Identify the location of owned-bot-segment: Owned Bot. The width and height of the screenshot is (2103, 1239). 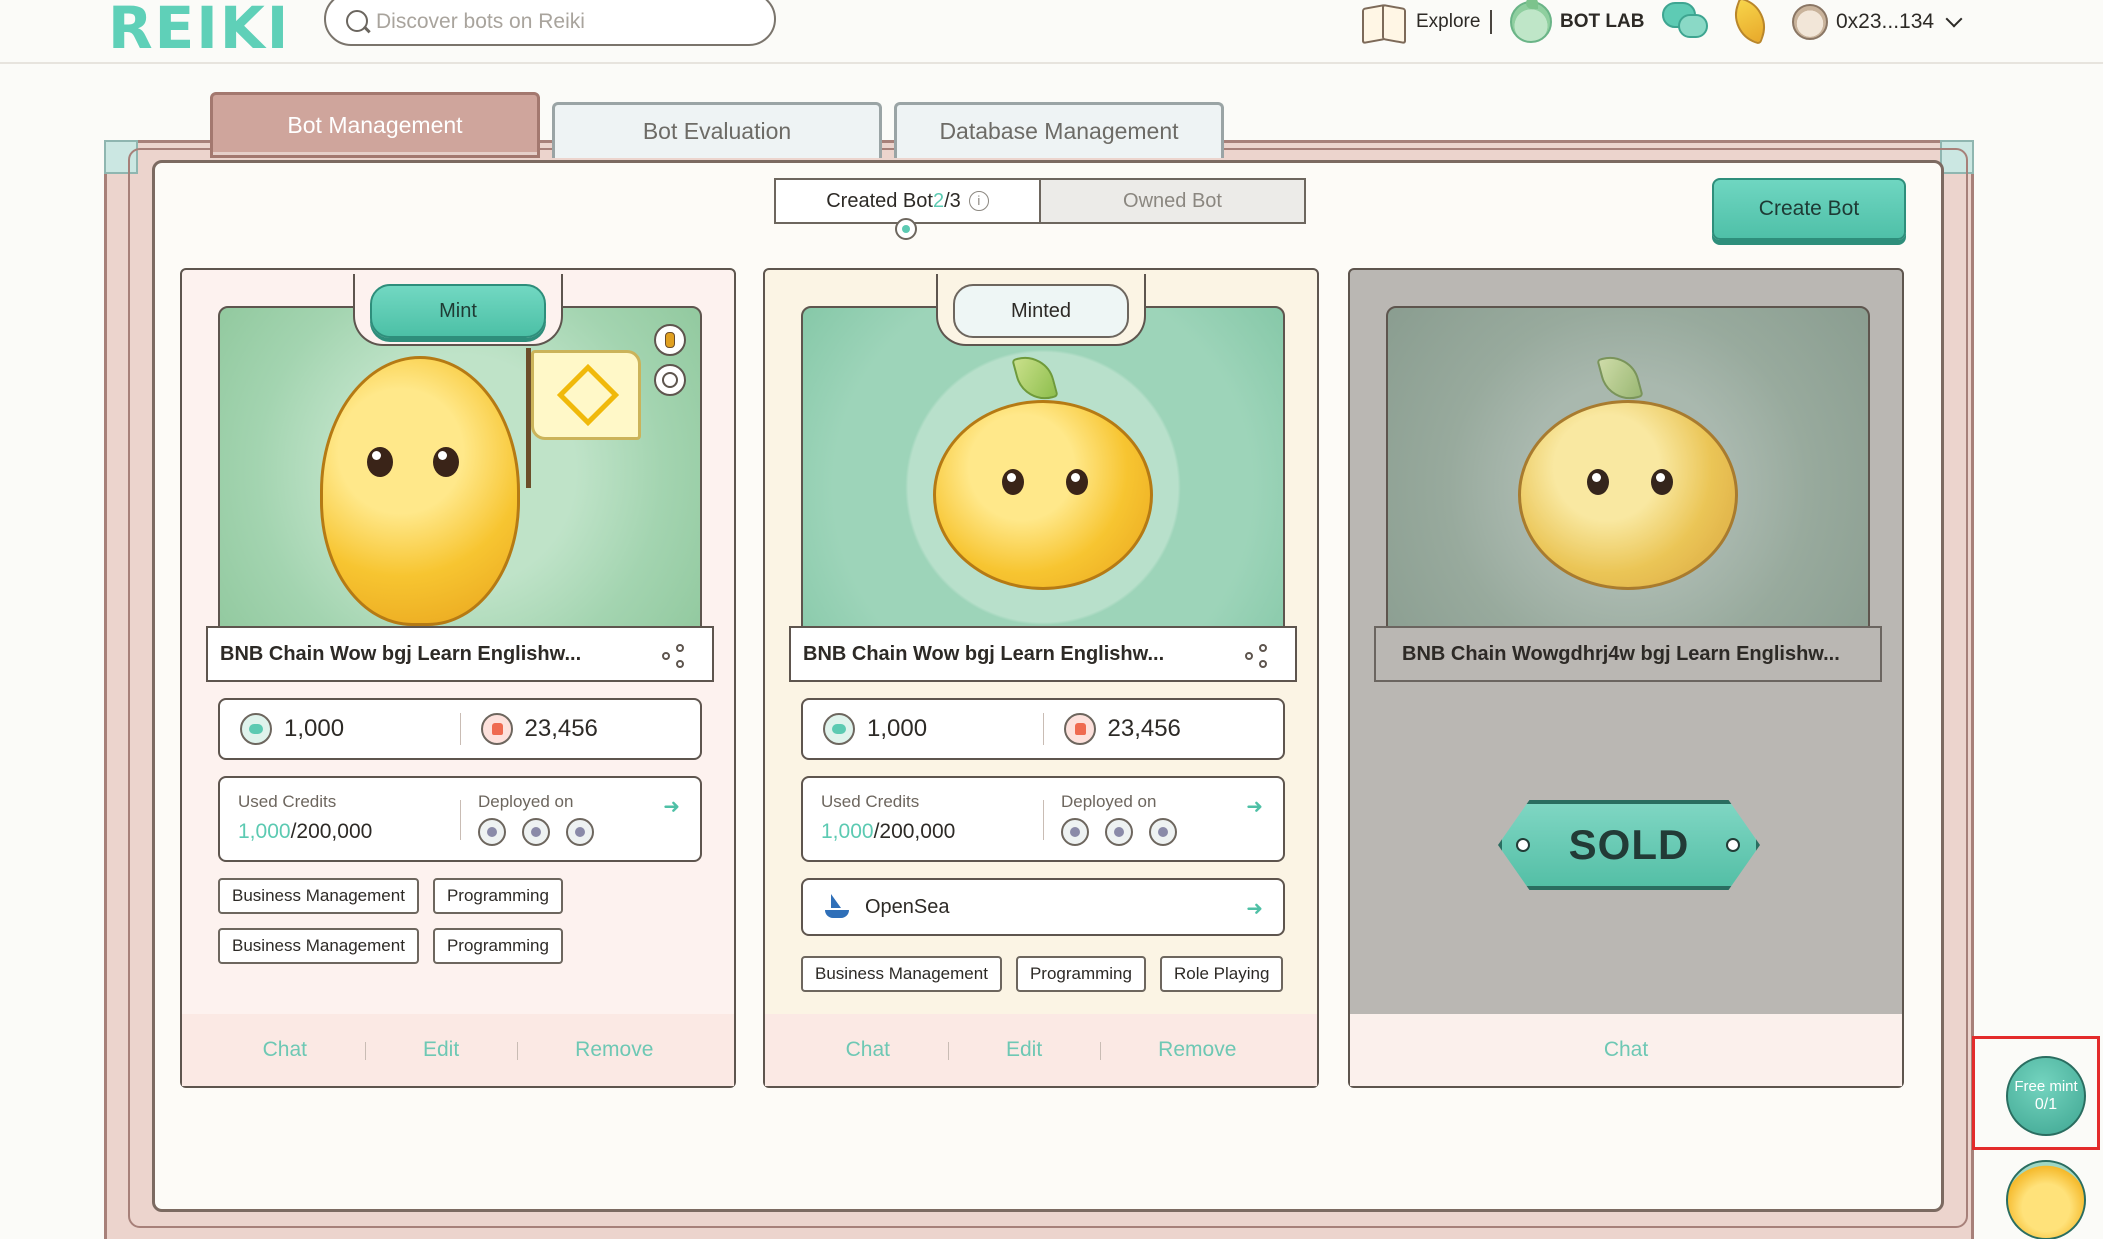
(1171, 201).